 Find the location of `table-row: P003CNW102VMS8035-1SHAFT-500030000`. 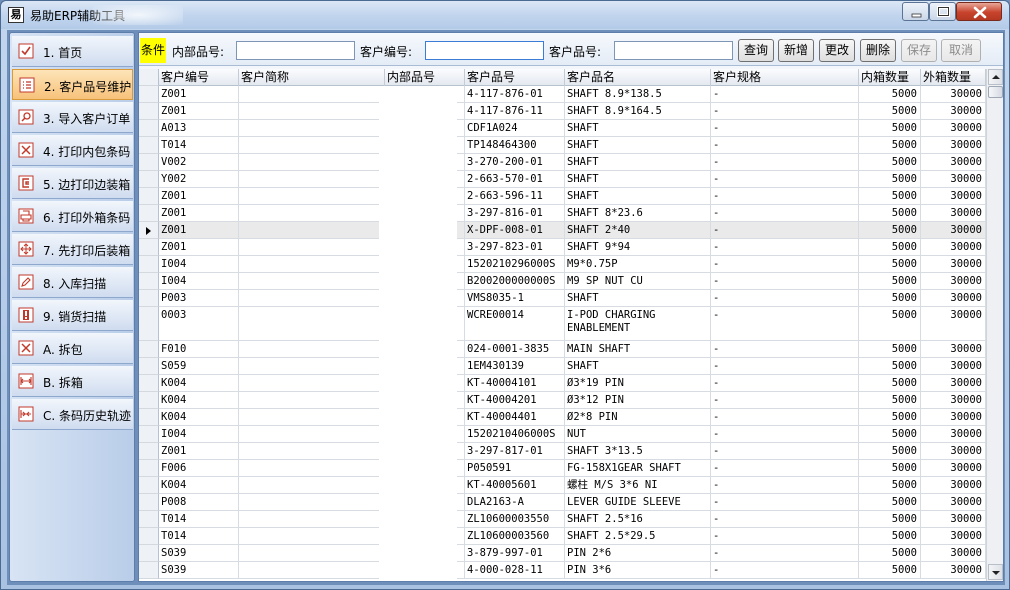

table-row: P003CNW102VMS8035-1SHAFT-500030000 is located at coordinates (562, 298).